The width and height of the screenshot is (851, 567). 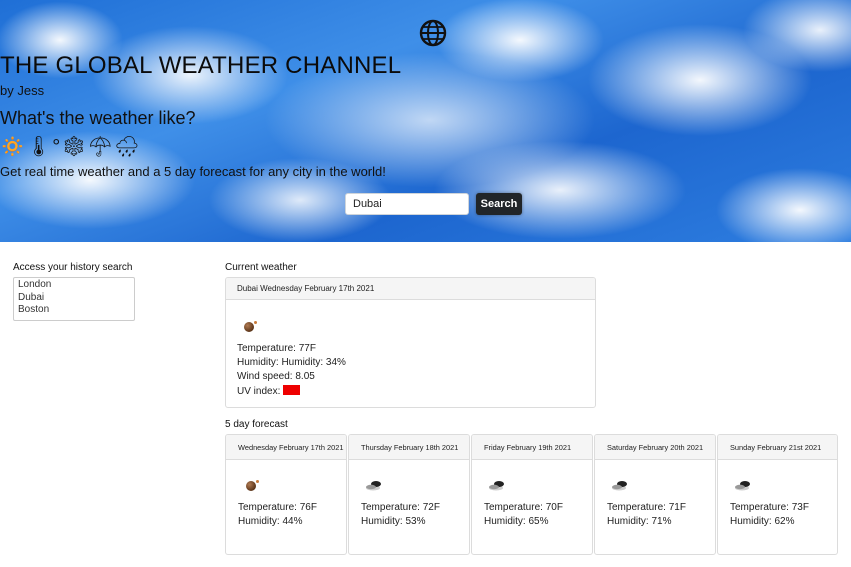 What do you see at coordinates (409, 447) in the screenshot?
I see `forecast-date: Thursday February 18th 2021` at bounding box center [409, 447].